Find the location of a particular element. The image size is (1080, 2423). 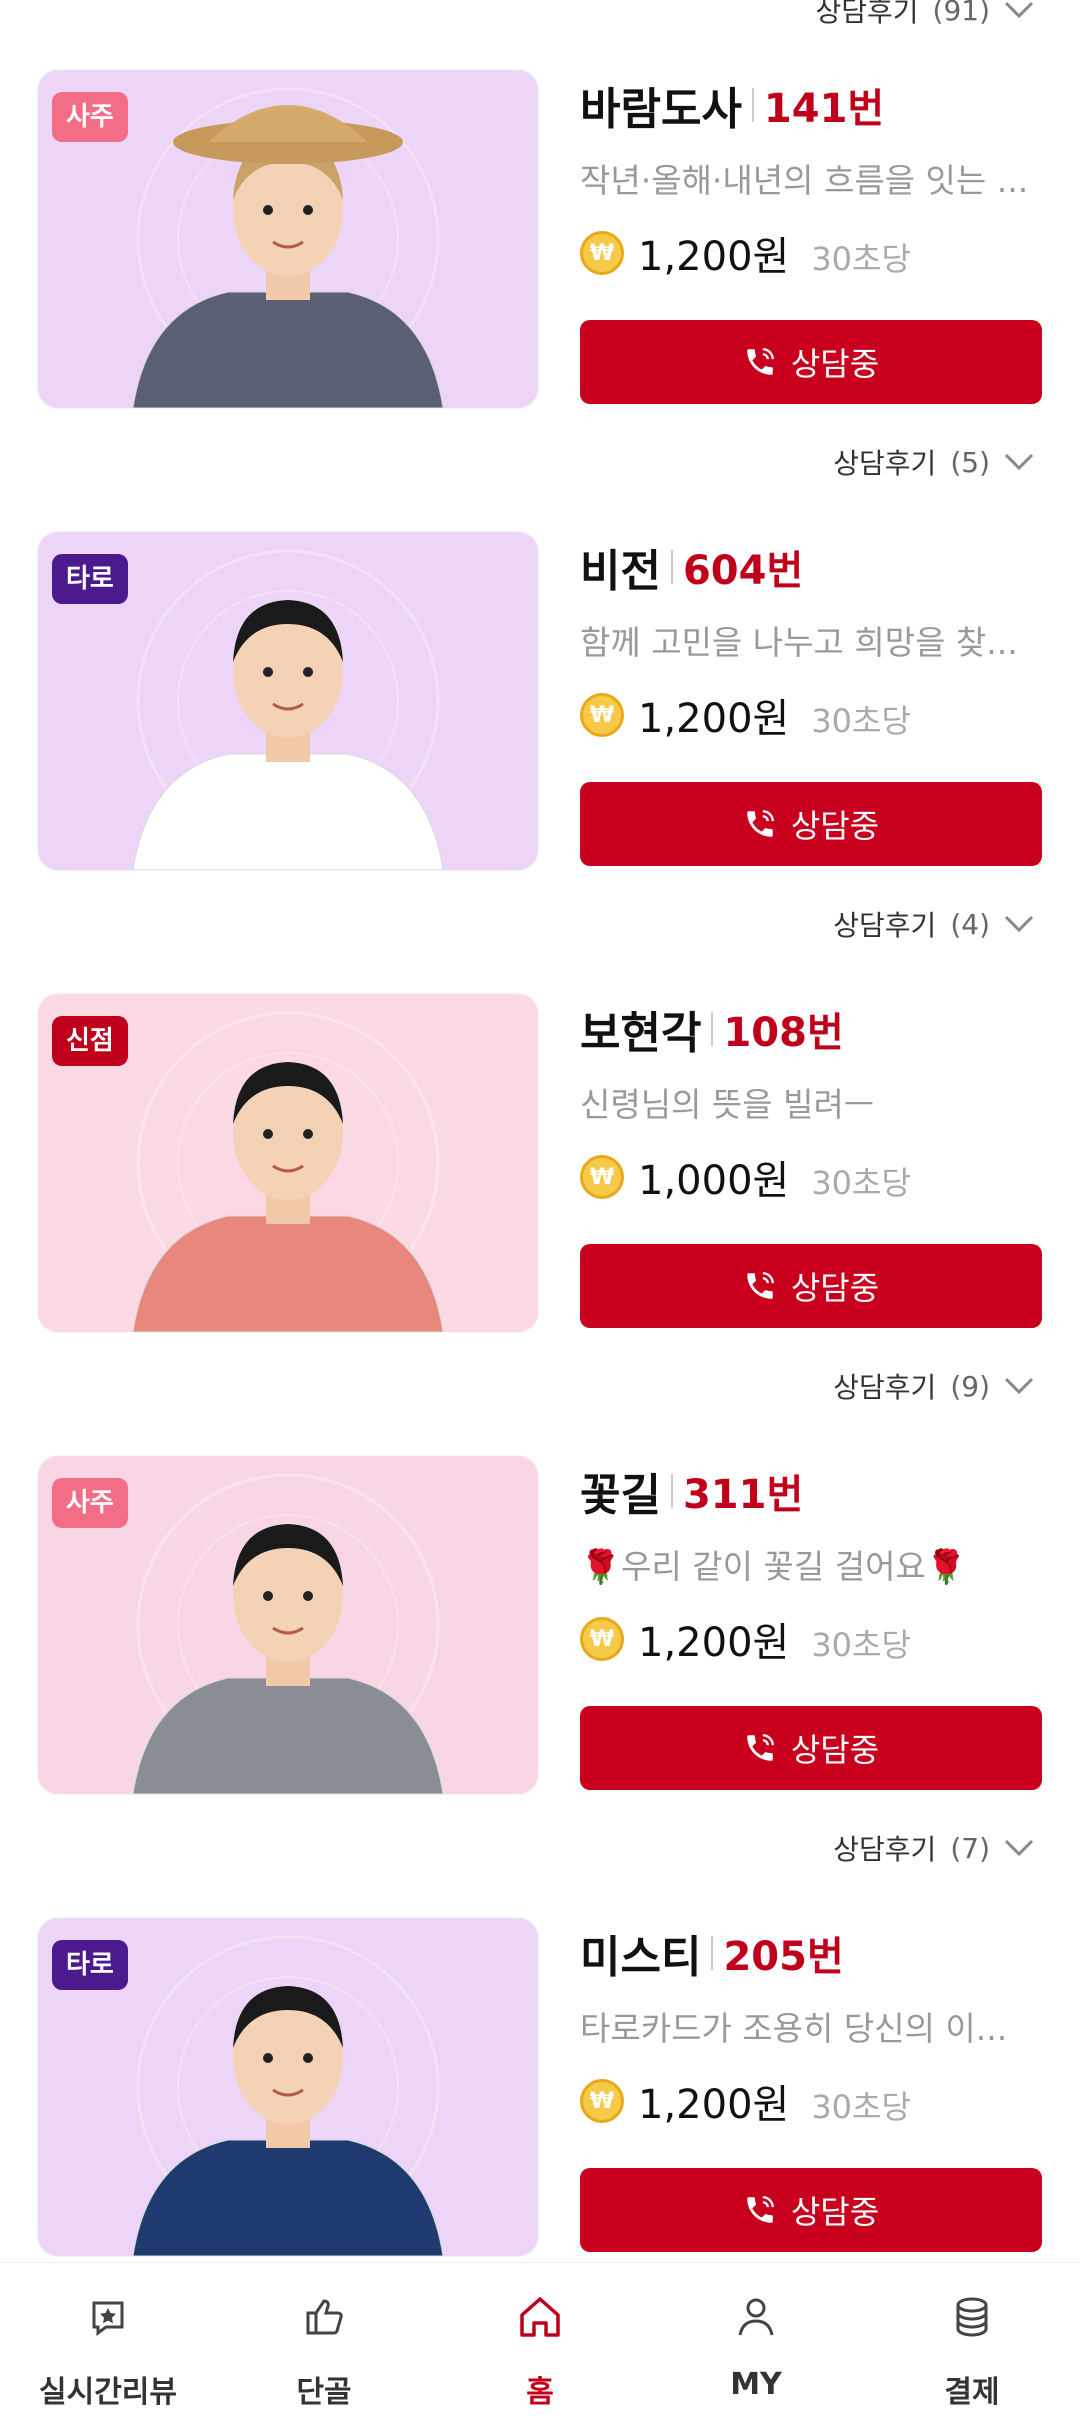

review-toggle: 상담후기 (5) is located at coordinates (933, 462).